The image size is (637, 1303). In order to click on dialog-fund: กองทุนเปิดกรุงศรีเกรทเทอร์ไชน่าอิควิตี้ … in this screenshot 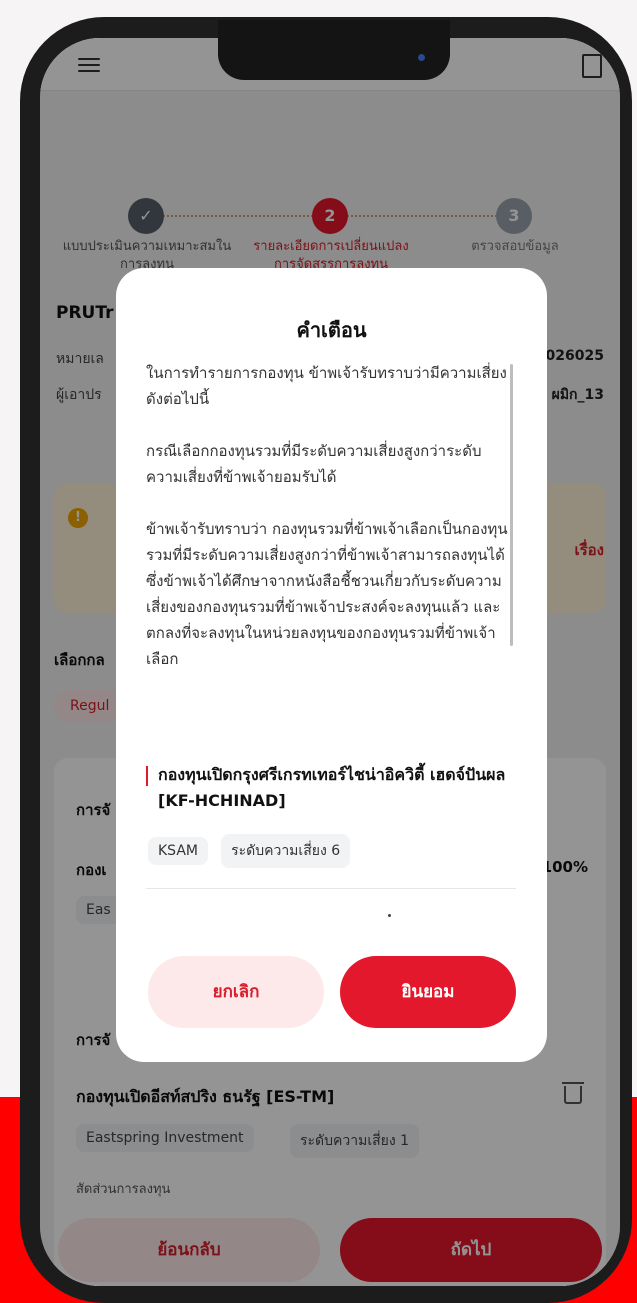, I will do `click(336, 788)`.